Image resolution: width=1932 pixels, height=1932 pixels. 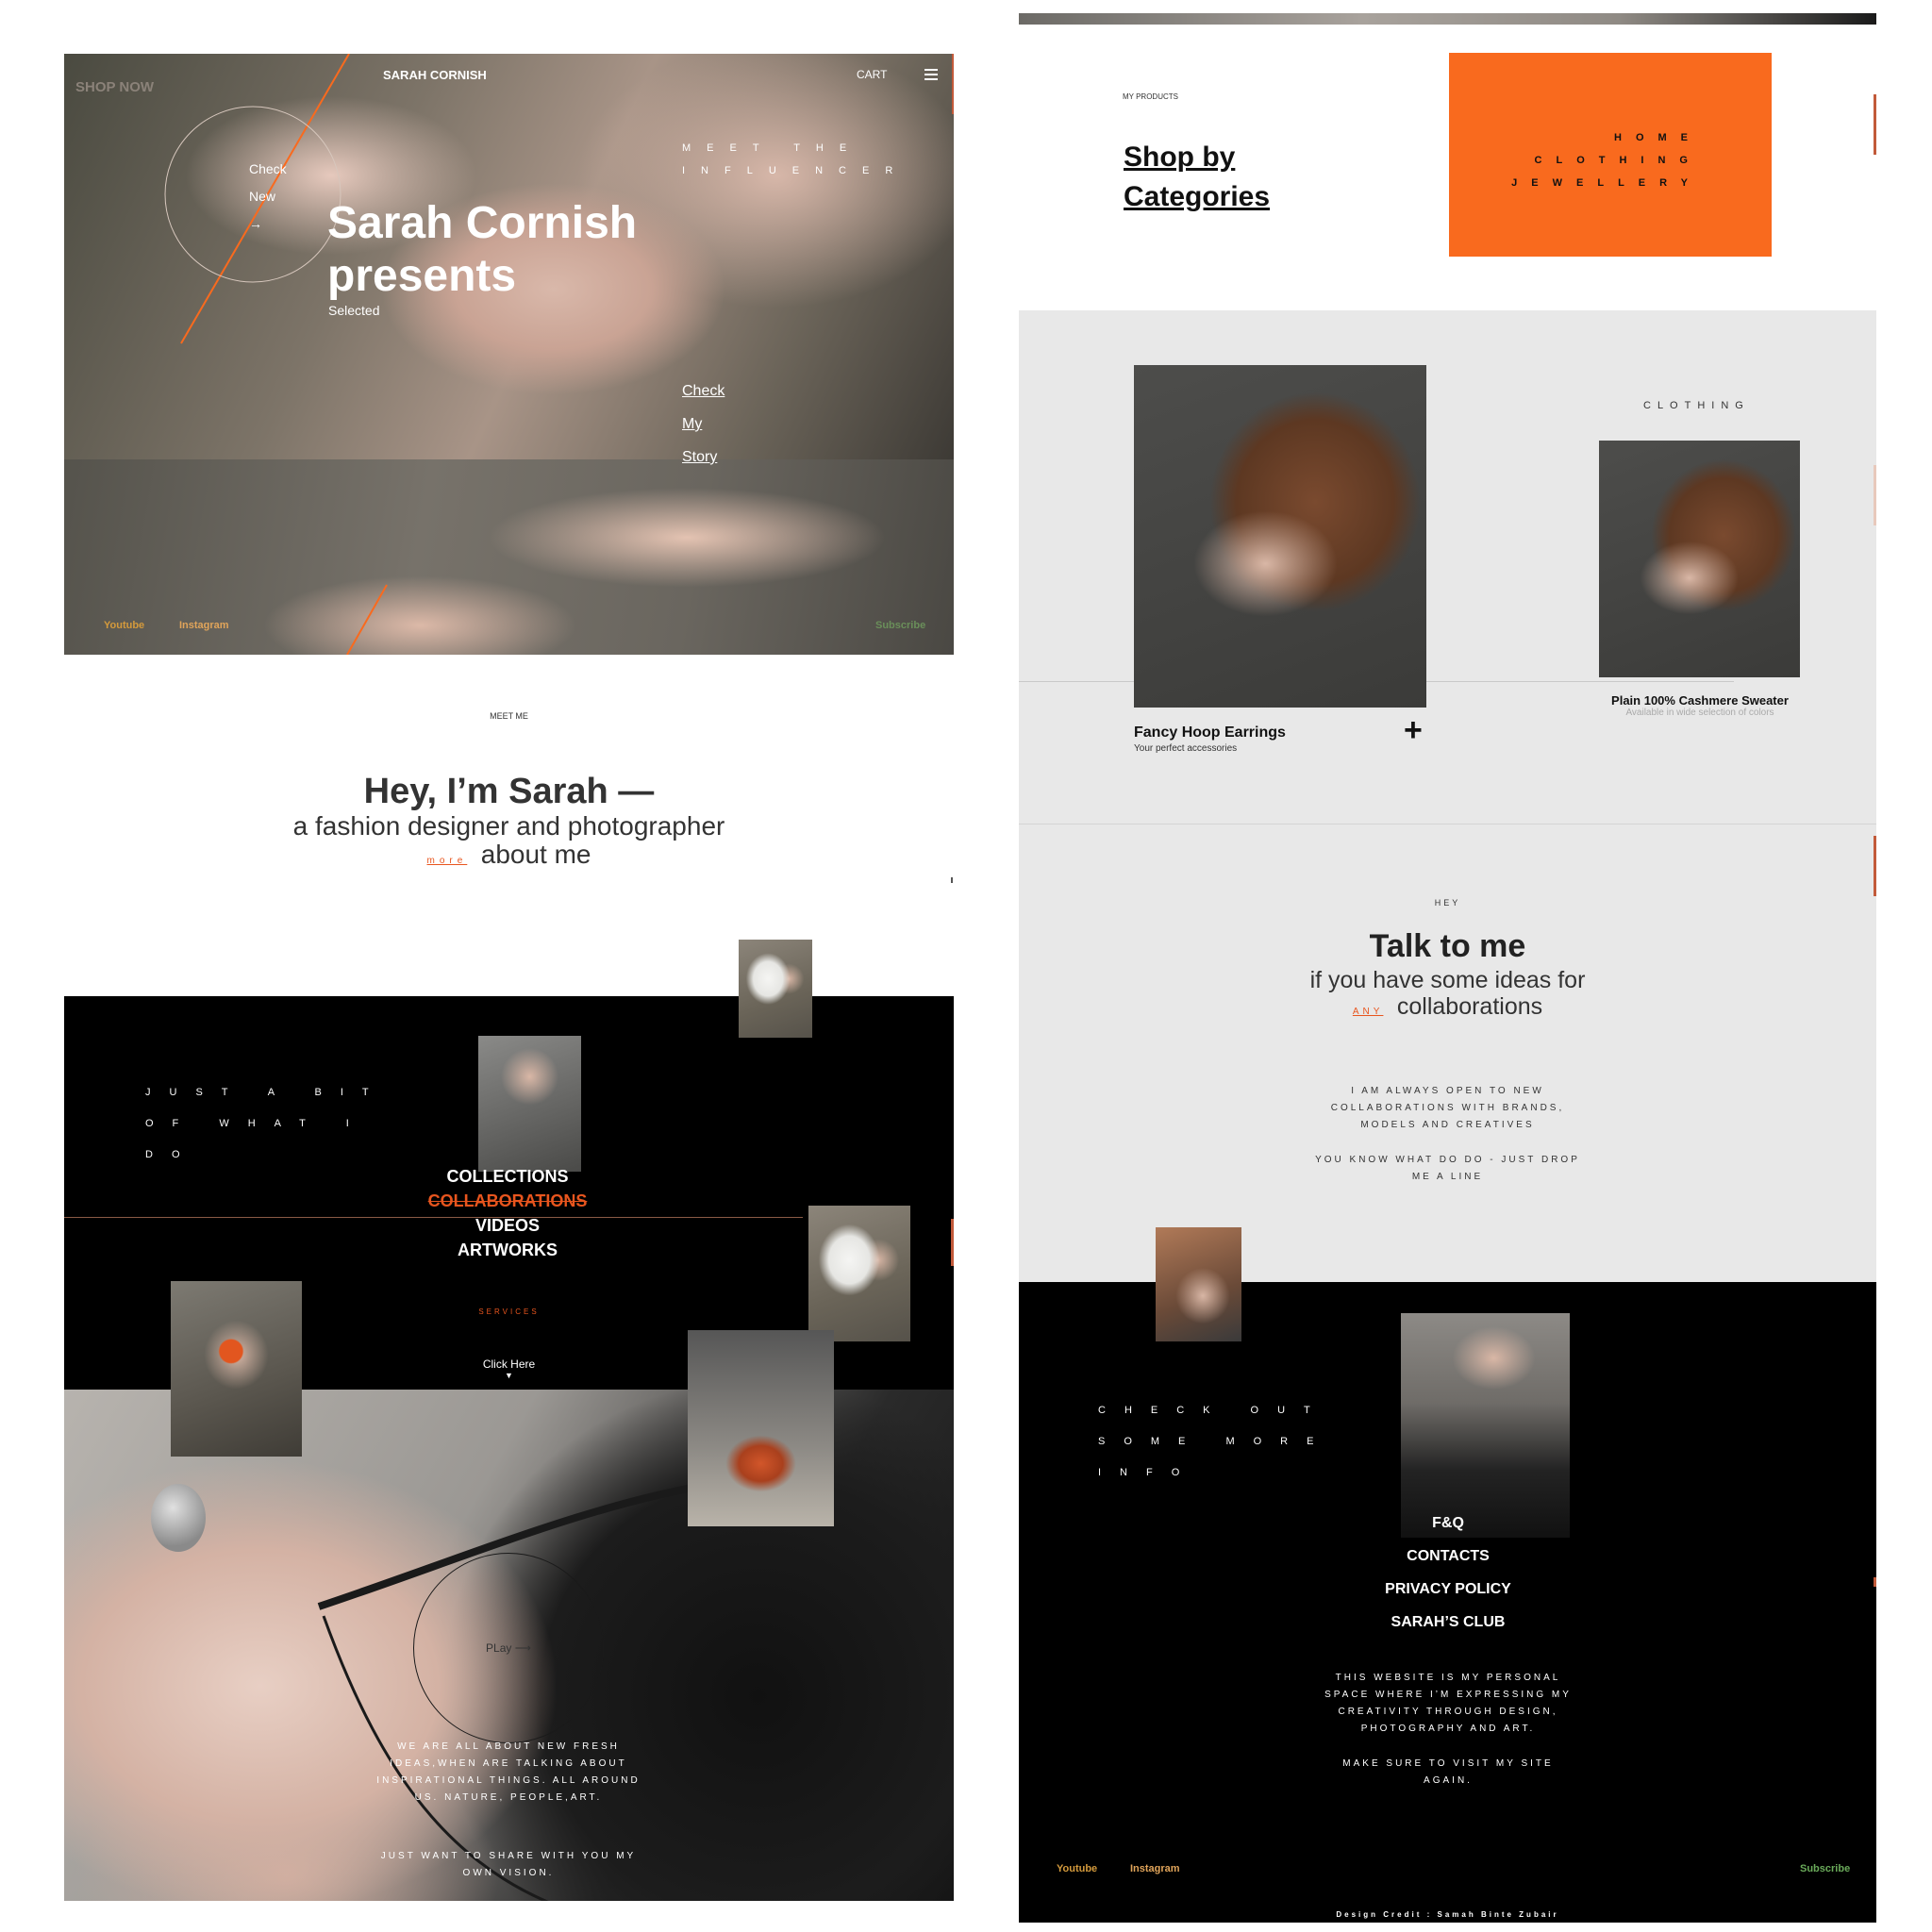 What do you see at coordinates (1875, 1582) in the screenshot?
I see `footer-edge-accent` at bounding box center [1875, 1582].